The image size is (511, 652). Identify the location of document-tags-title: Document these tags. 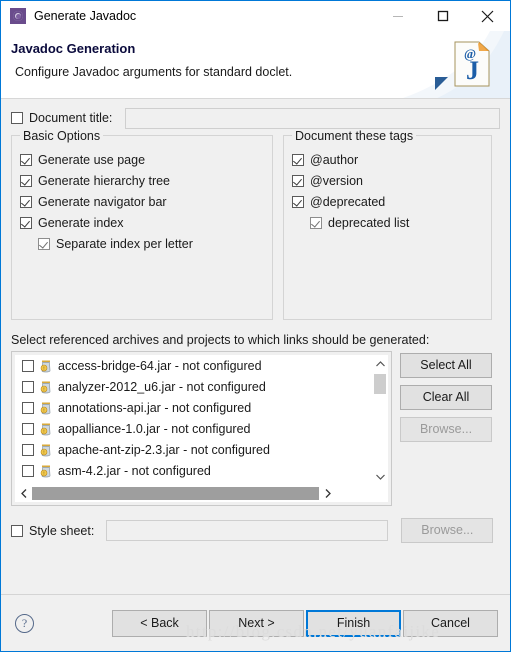
(354, 136).